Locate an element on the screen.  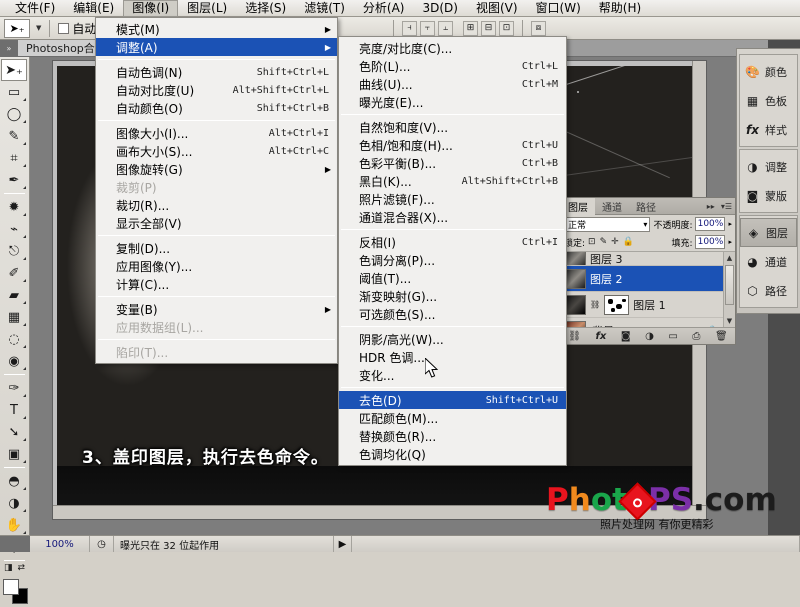
status-expand-arrow-icon: ▶ is located at coordinates (343, 544).